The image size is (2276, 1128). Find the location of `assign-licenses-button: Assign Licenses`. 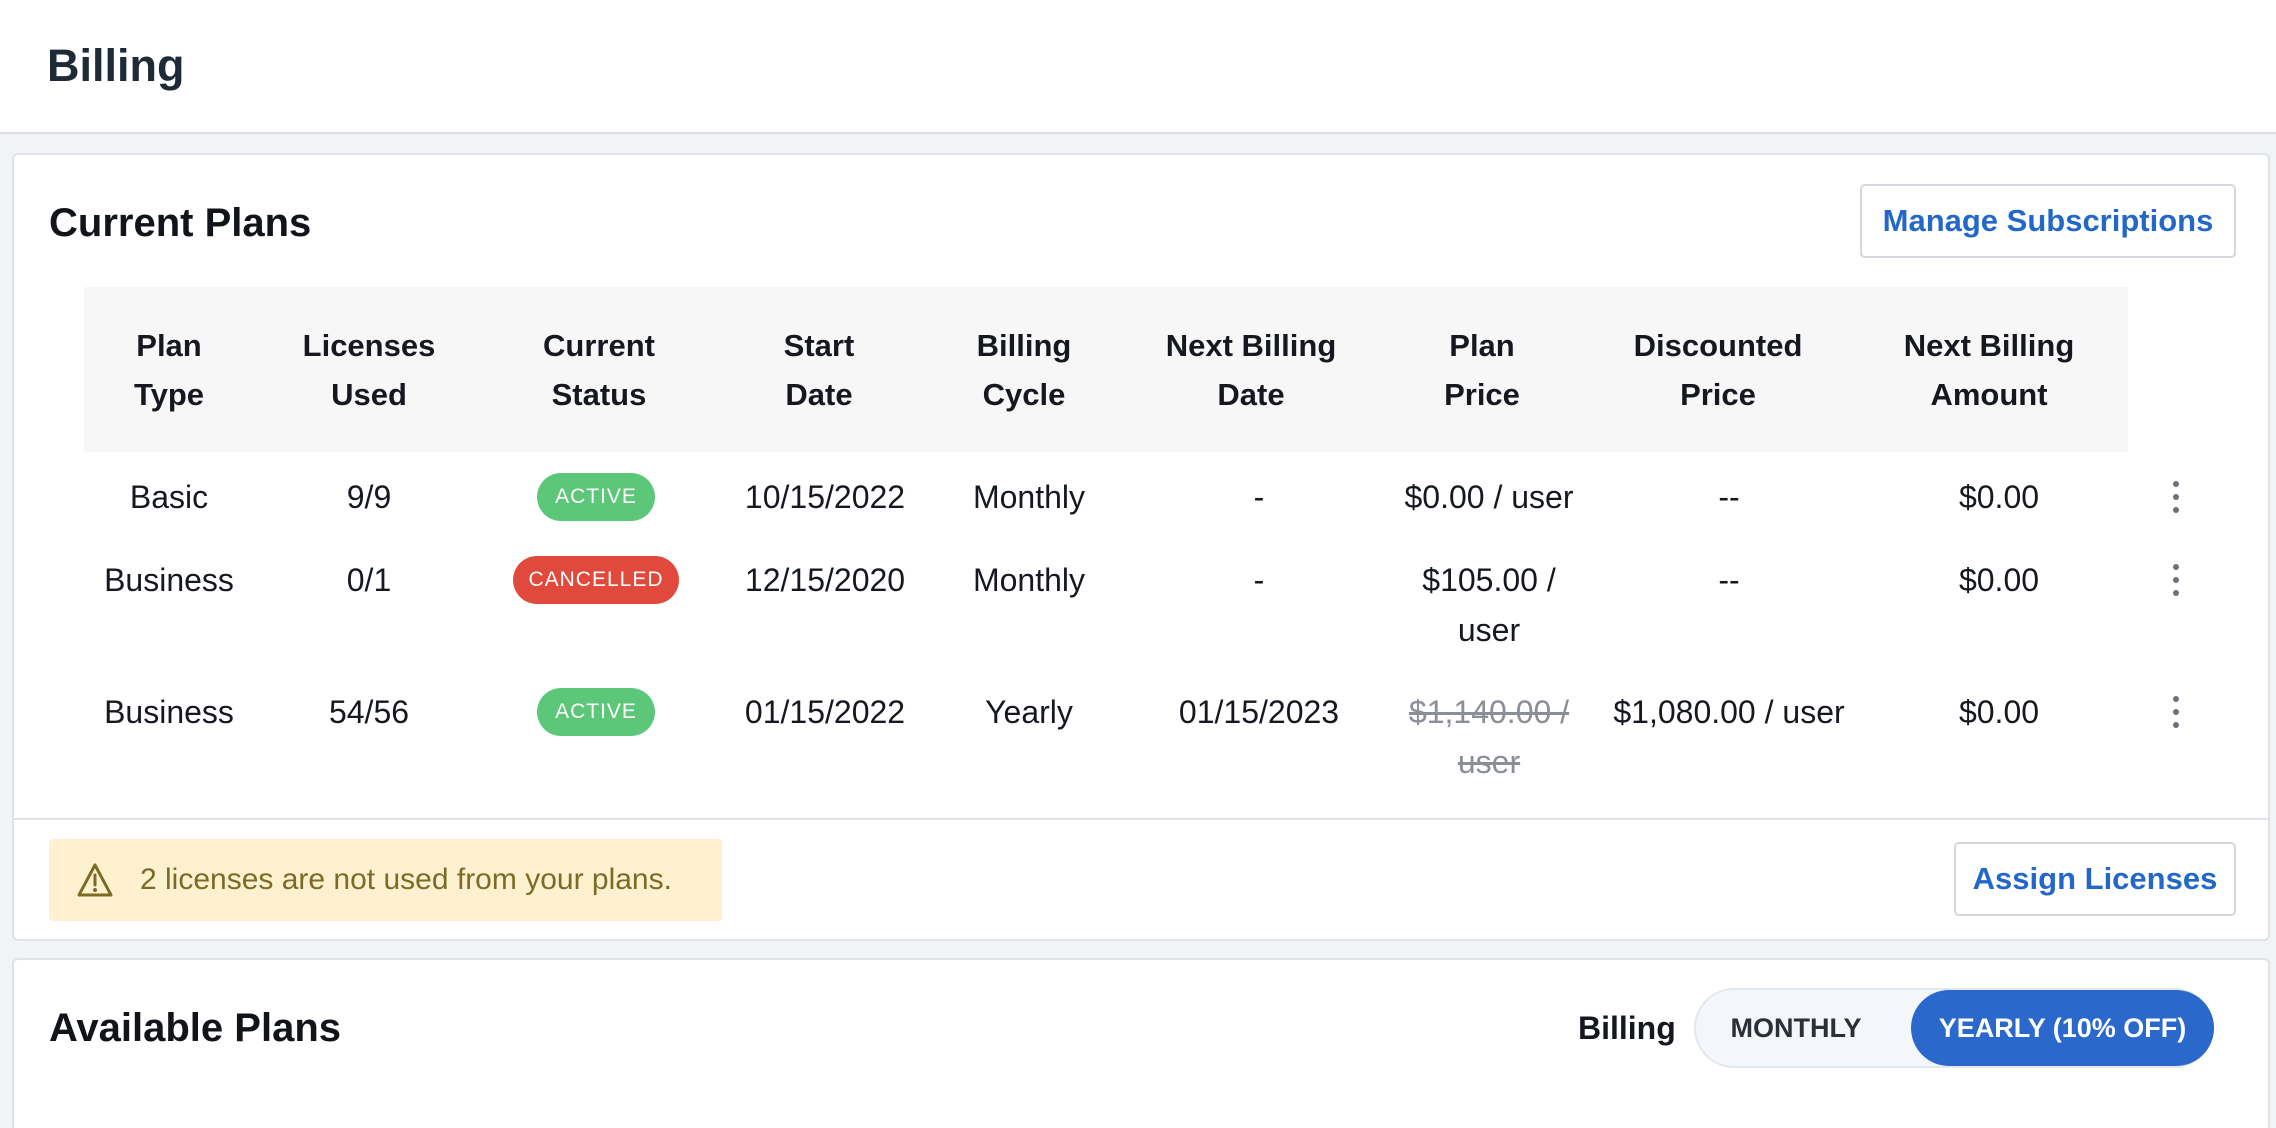

assign-licenses-button: Assign Licenses is located at coordinates (2095, 879).